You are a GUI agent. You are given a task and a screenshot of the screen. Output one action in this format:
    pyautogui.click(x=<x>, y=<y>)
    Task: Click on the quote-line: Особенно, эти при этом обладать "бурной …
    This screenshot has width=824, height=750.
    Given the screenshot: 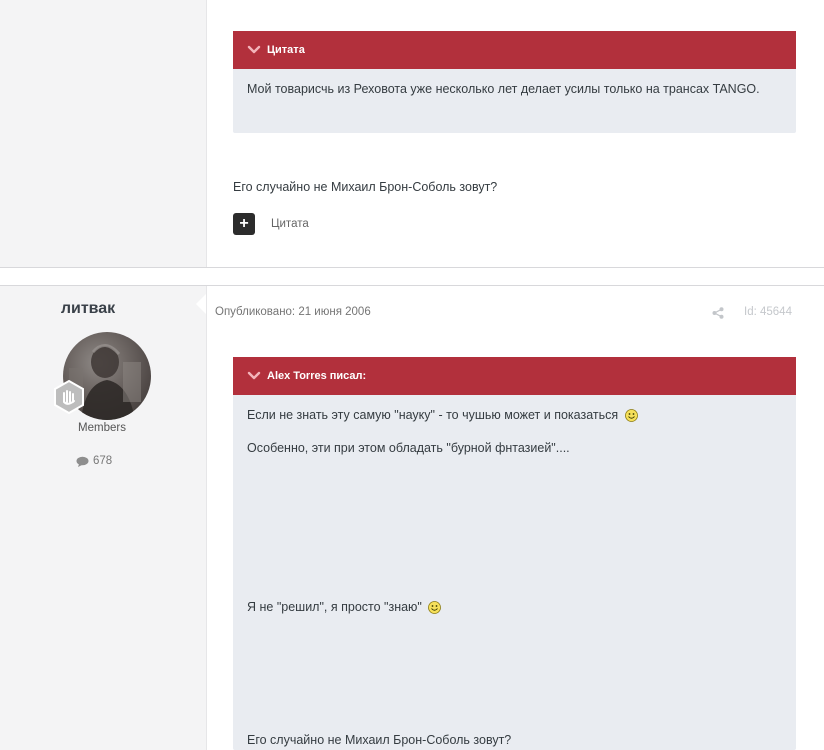 What is the action you would take?
    pyautogui.click(x=408, y=448)
    